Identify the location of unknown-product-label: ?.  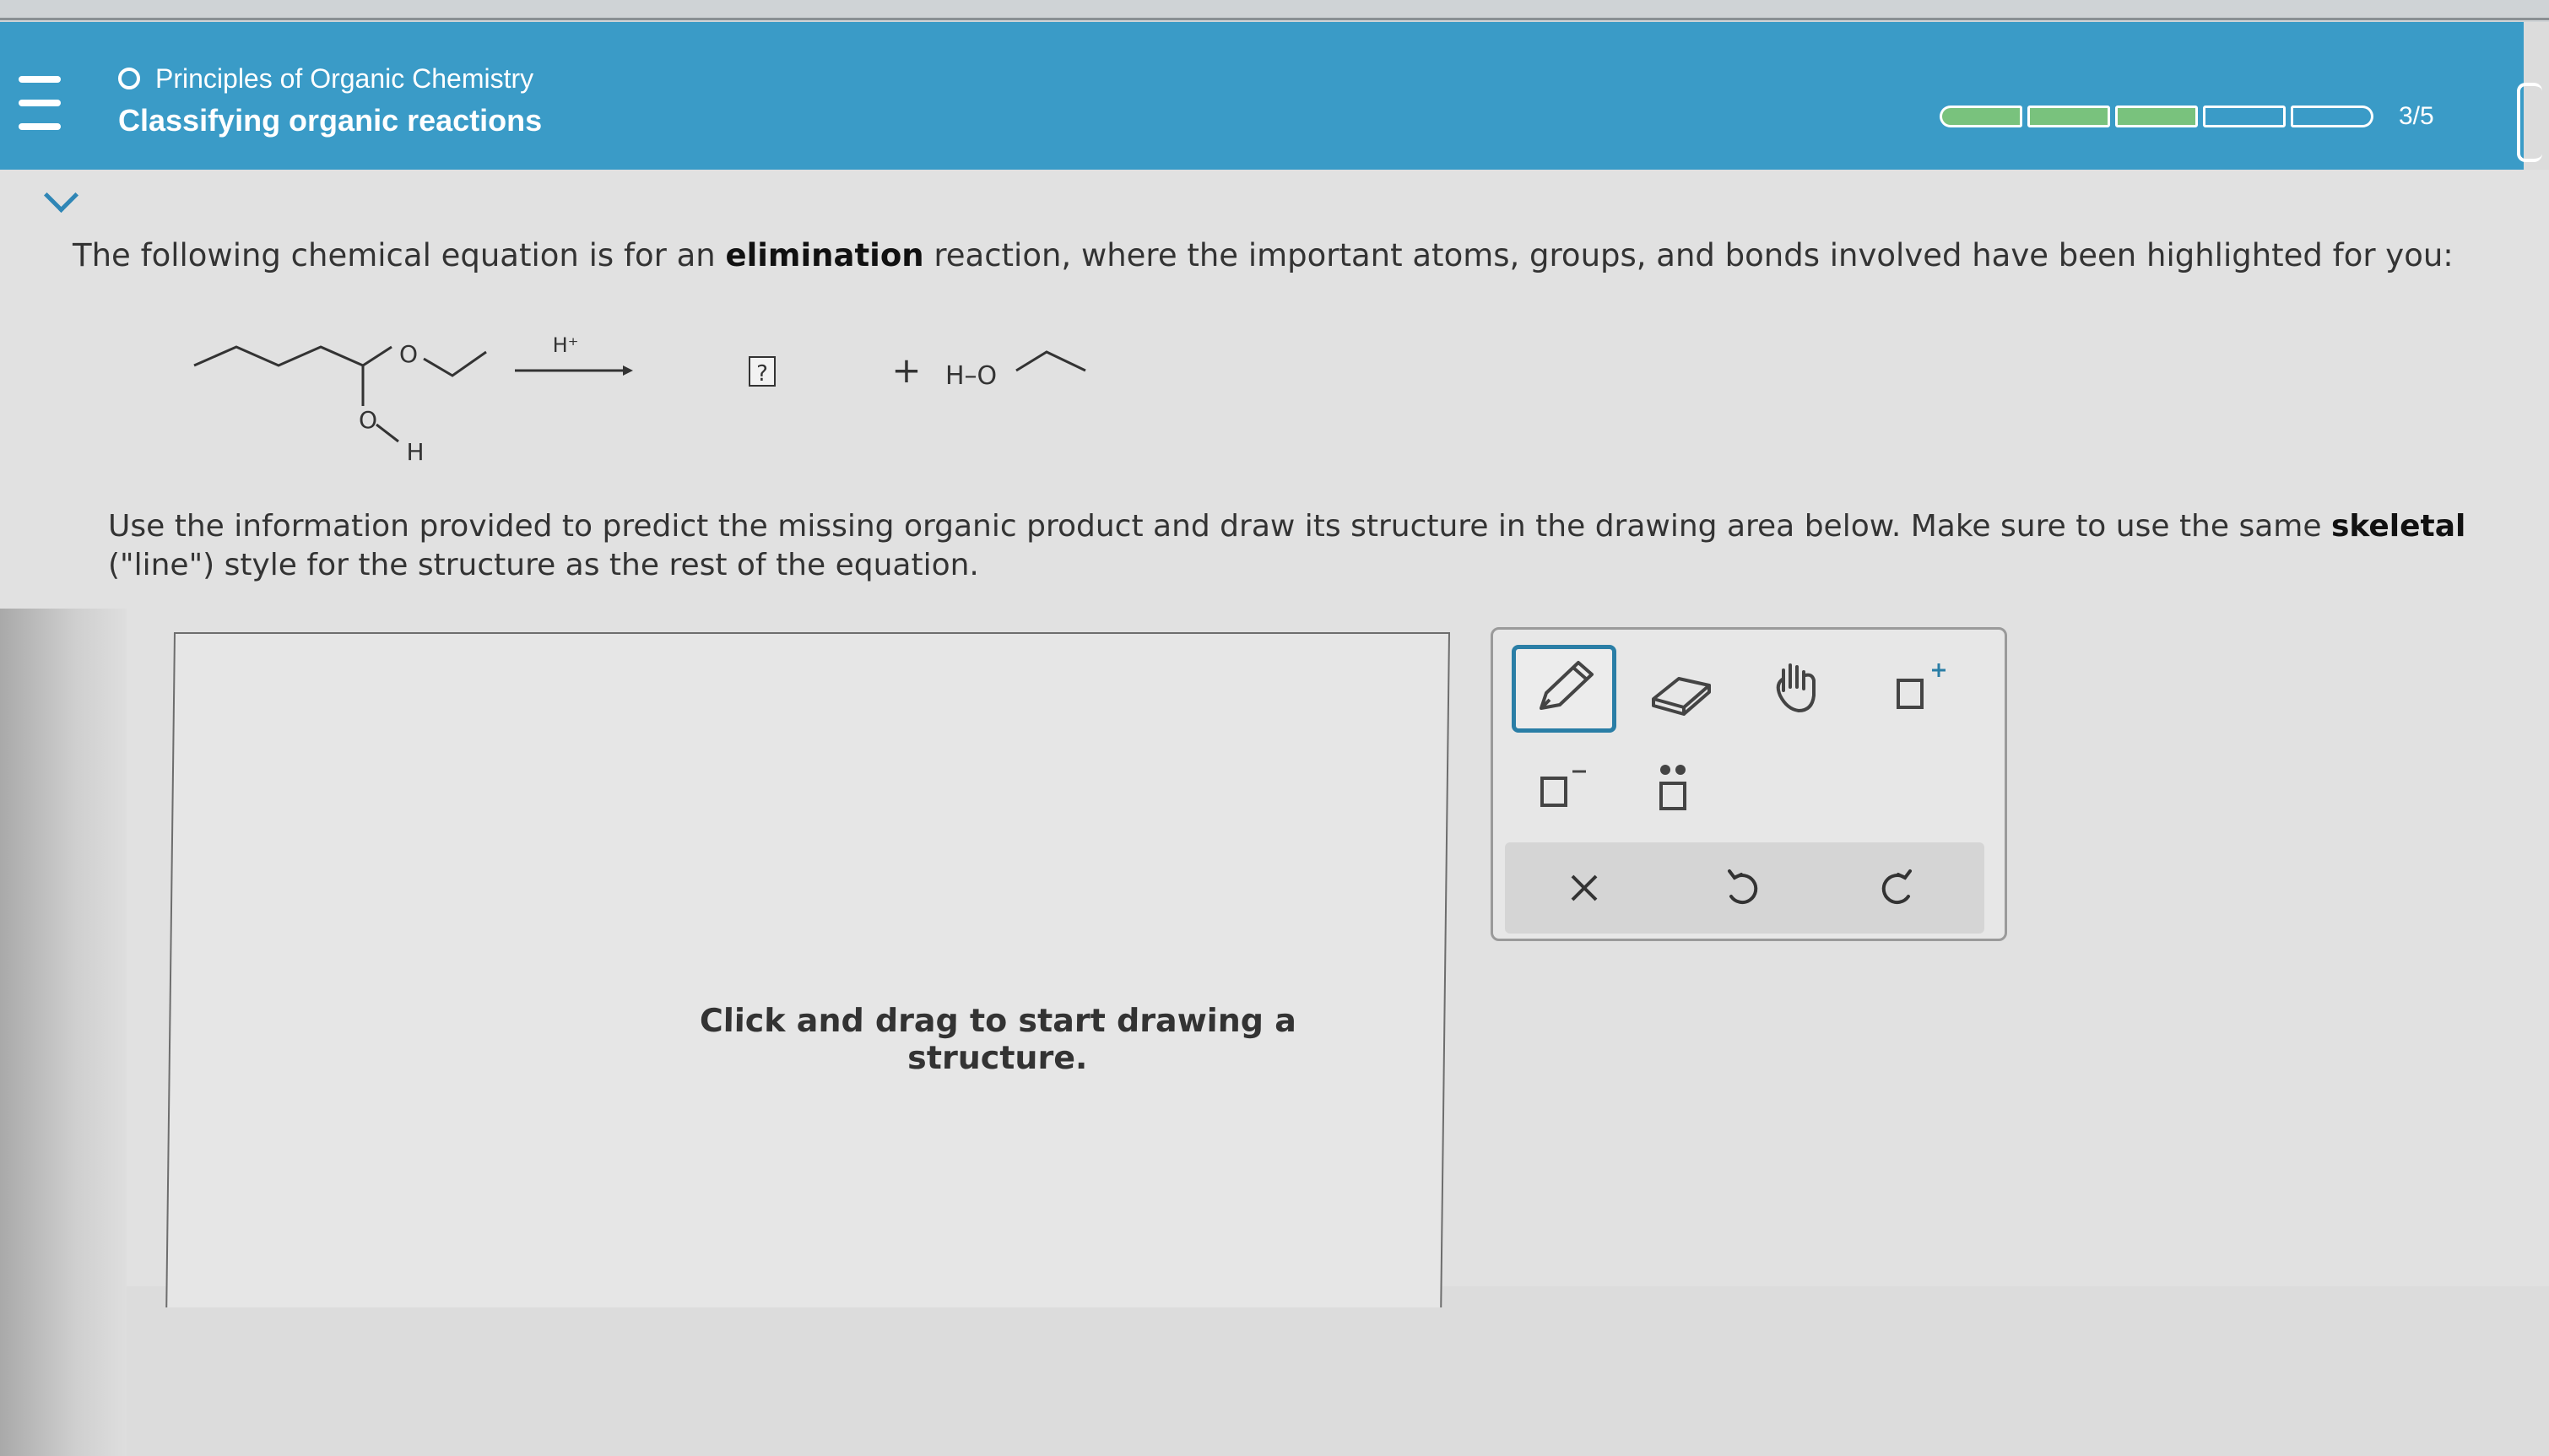
(762, 374).